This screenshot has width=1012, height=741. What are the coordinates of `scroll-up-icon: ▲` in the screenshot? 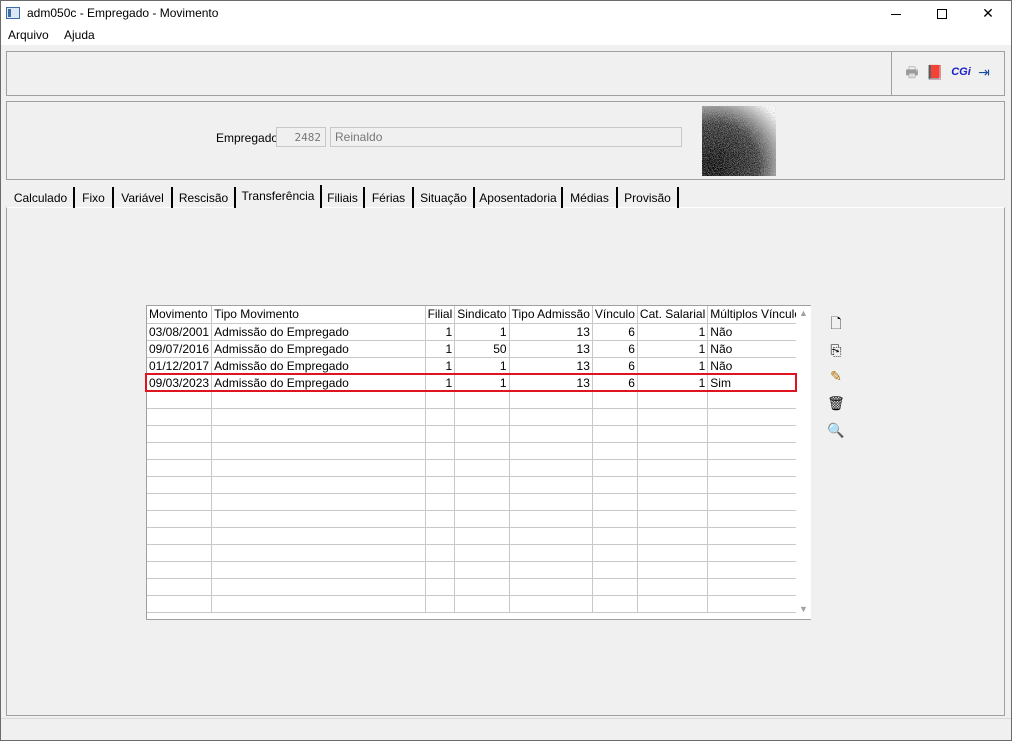 It's located at (803, 313).